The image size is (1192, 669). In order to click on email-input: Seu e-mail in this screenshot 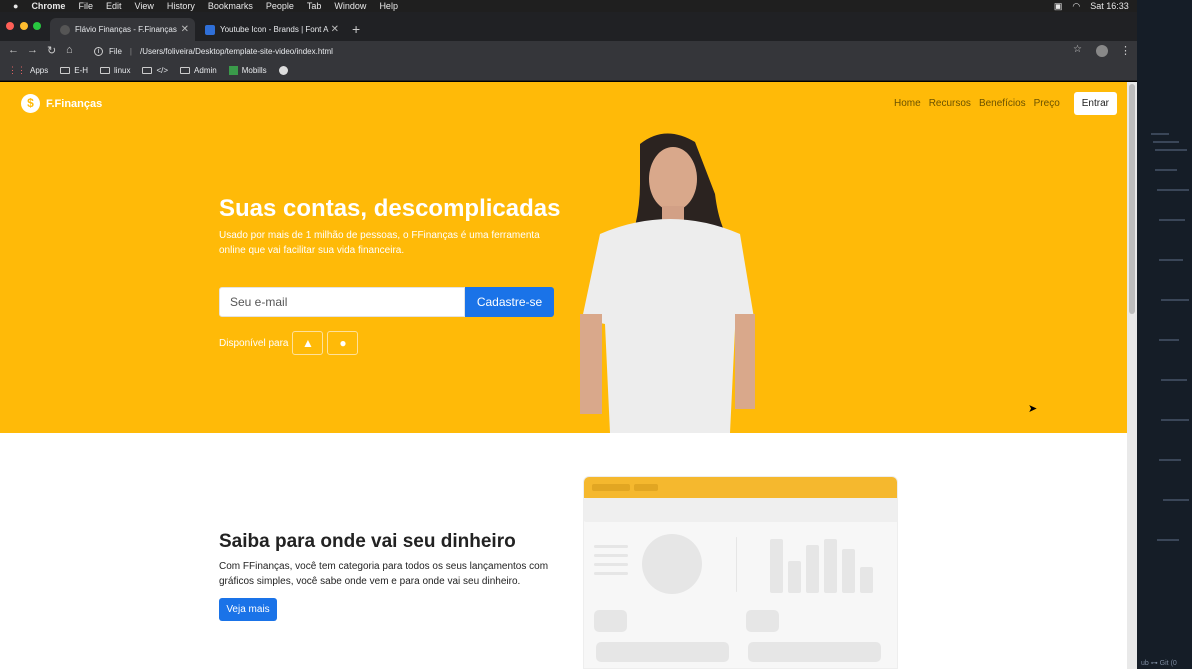, I will do `click(342, 302)`.